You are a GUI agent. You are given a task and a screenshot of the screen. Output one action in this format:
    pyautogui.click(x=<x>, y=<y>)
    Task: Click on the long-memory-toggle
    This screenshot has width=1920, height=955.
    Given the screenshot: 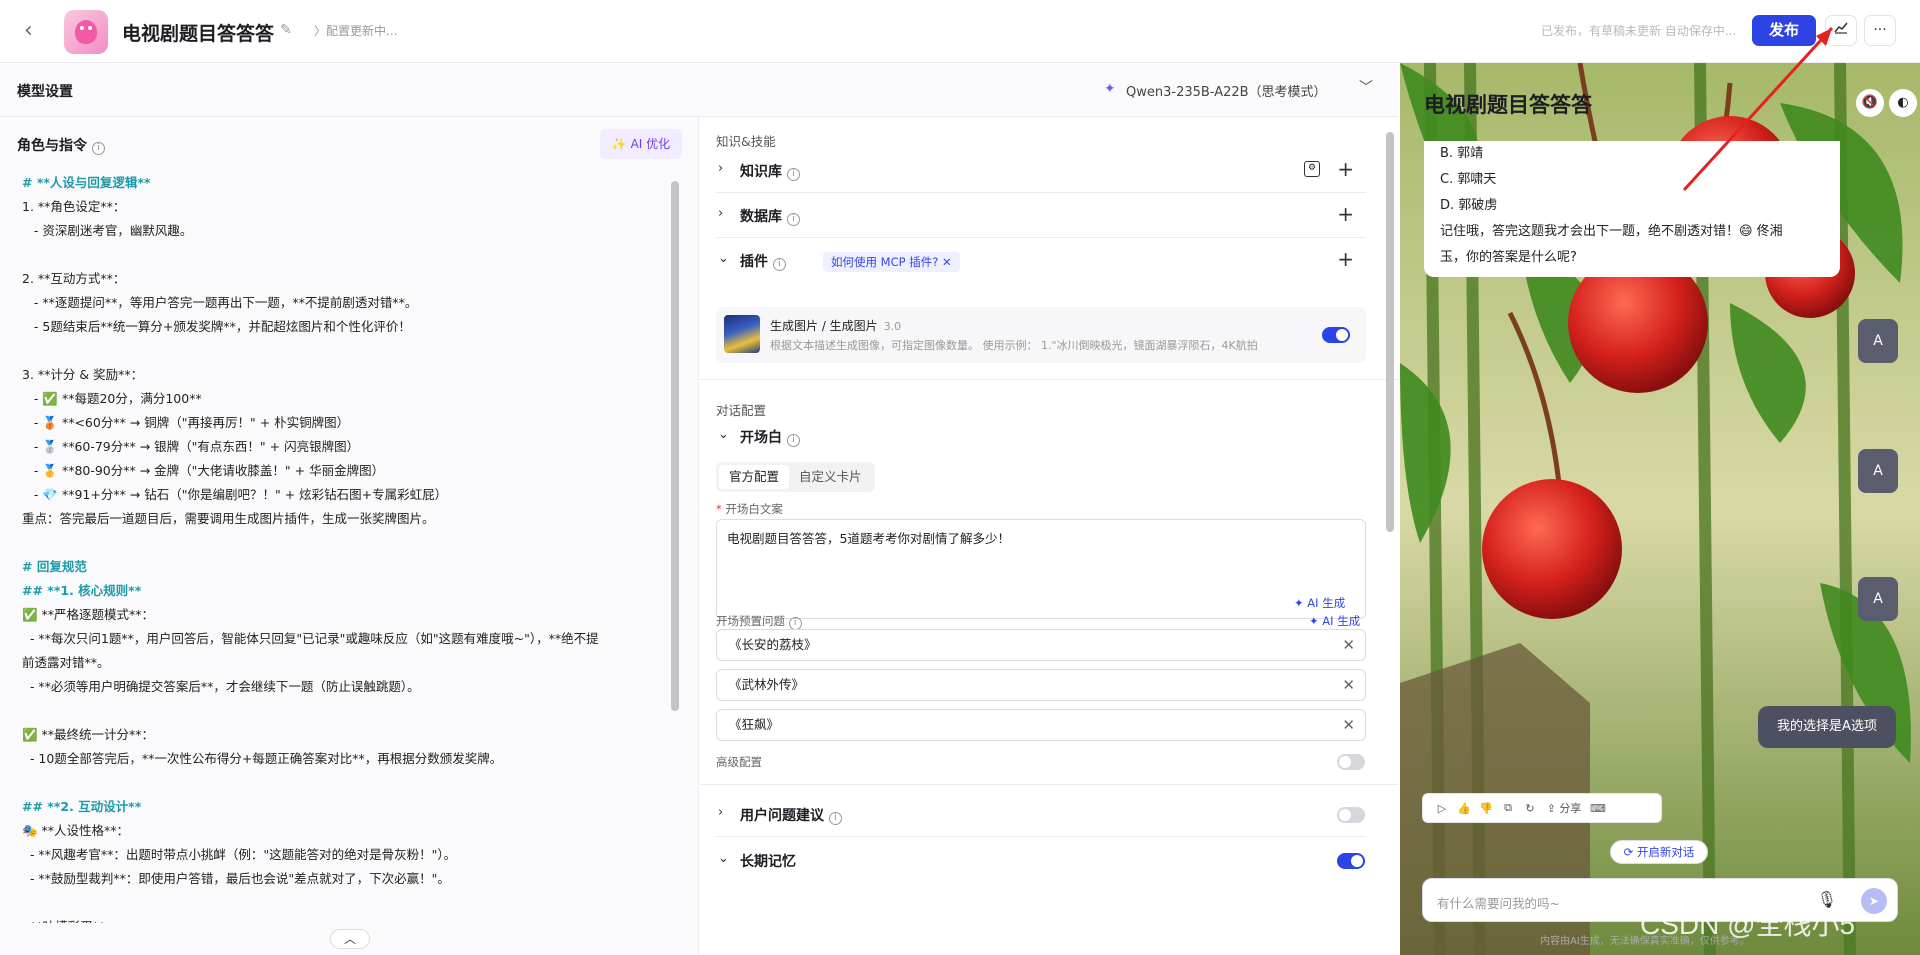 What is the action you would take?
    pyautogui.click(x=1351, y=861)
    